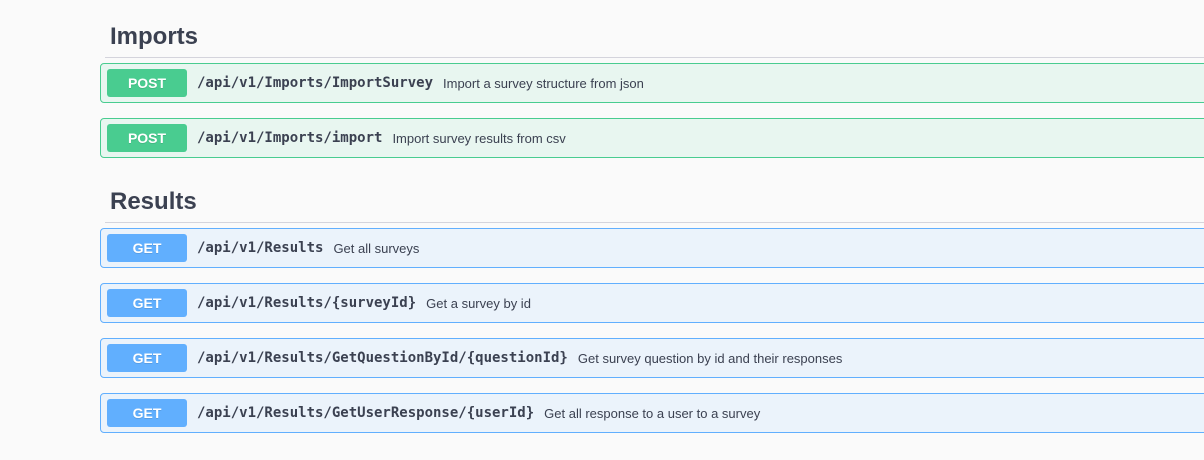 The width and height of the screenshot is (1204, 460). What do you see at coordinates (290, 138) in the screenshot?
I see `operation-path: /api/v1/Imports/import` at bounding box center [290, 138].